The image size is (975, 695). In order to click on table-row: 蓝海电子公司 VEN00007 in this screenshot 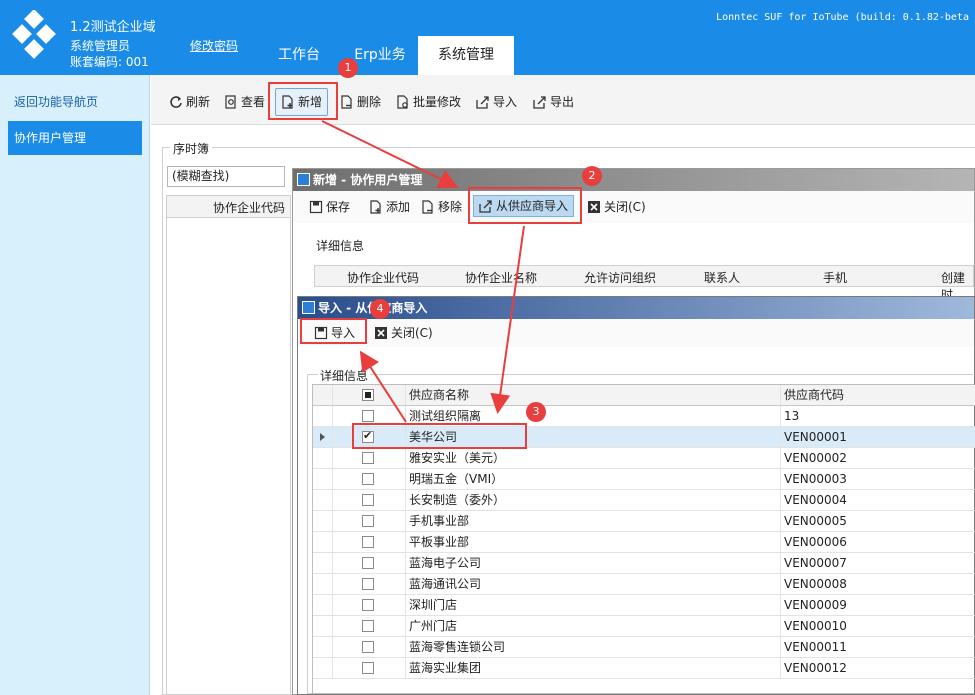, I will do `click(644, 563)`.